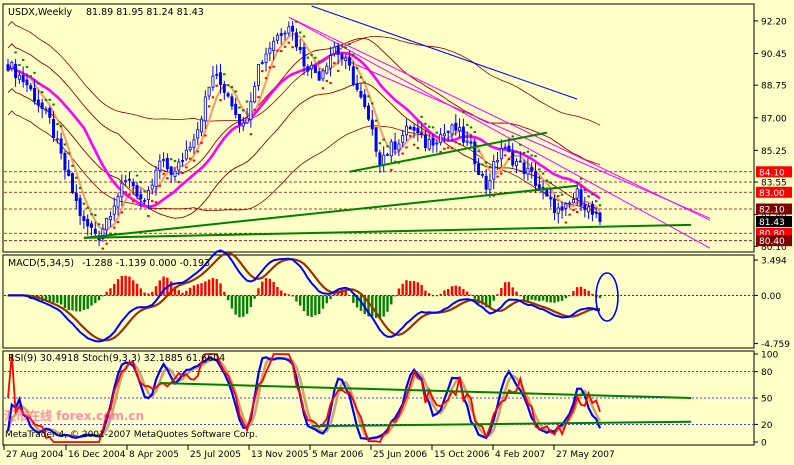 This screenshot has height=465, width=794. I want to click on oscillator-tick-label: 0, so click(764, 444).